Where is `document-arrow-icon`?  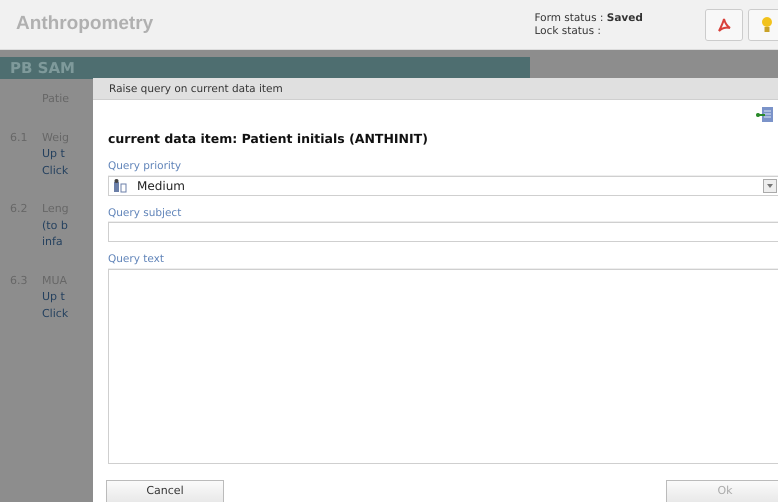 document-arrow-icon is located at coordinates (765, 115).